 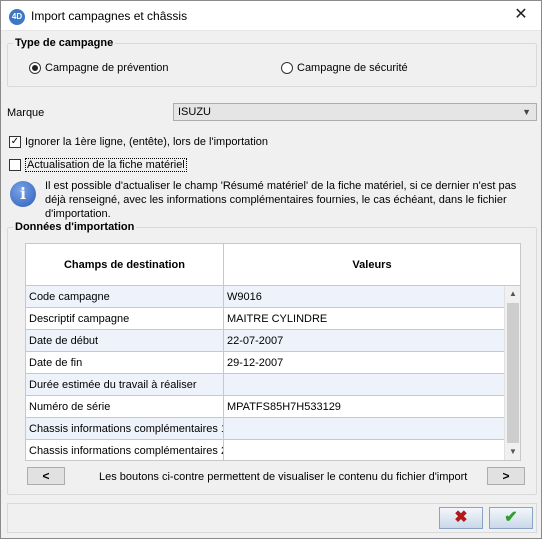 What do you see at coordinates (372, 265) in the screenshot?
I see `column-header-values: Valeurs` at bounding box center [372, 265].